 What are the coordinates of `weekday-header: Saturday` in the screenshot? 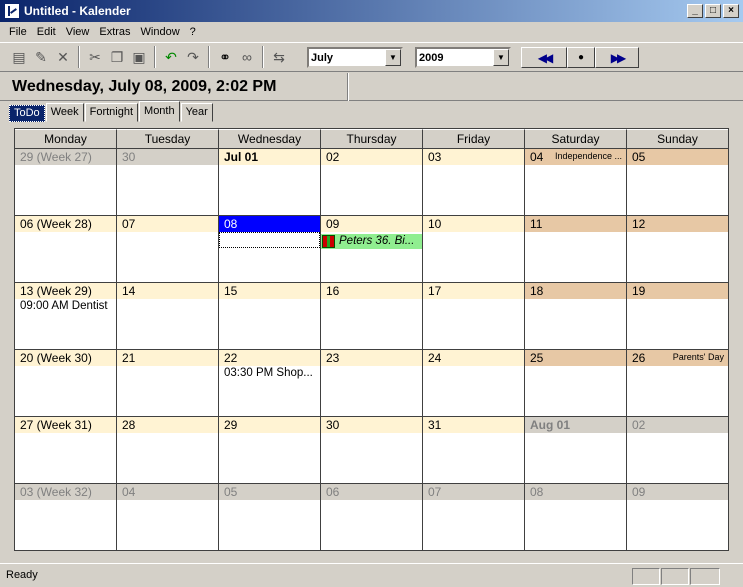 It's located at (576, 139).